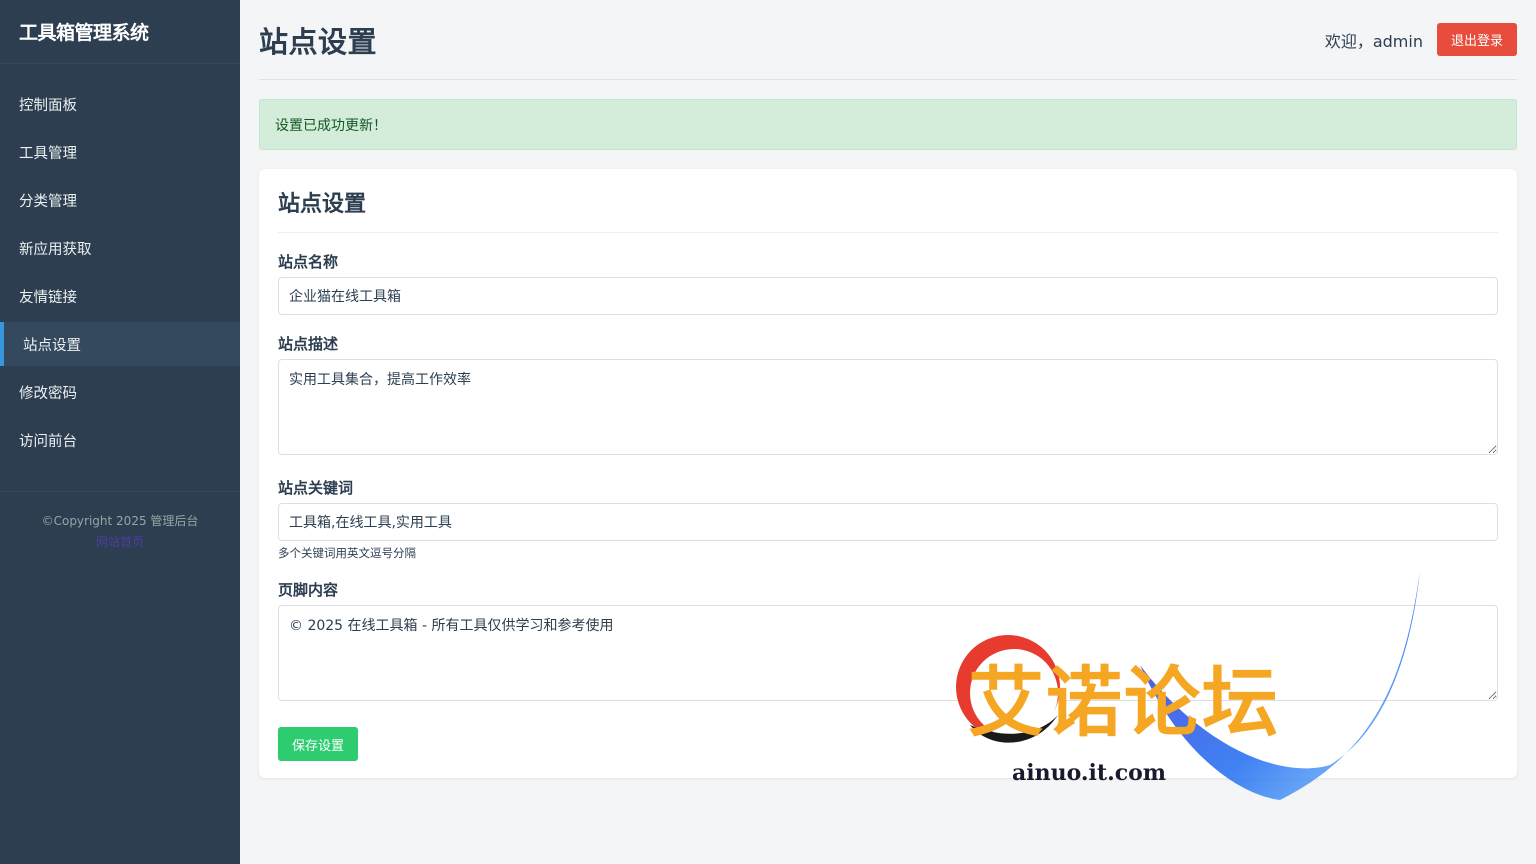 The height and width of the screenshot is (864, 1536). I want to click on sidebar-footer: ©Copyright 2025 管理后台 网站首页, so click(120, 520).